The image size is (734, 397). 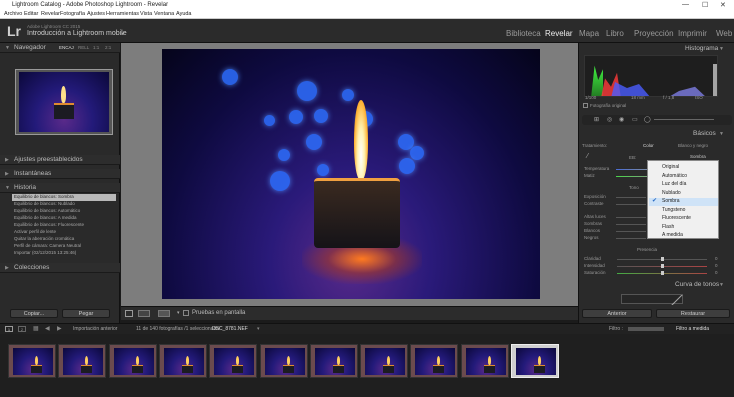 I want to click on expand-toolbar-icon: ▾, so click(x=178, y=313).